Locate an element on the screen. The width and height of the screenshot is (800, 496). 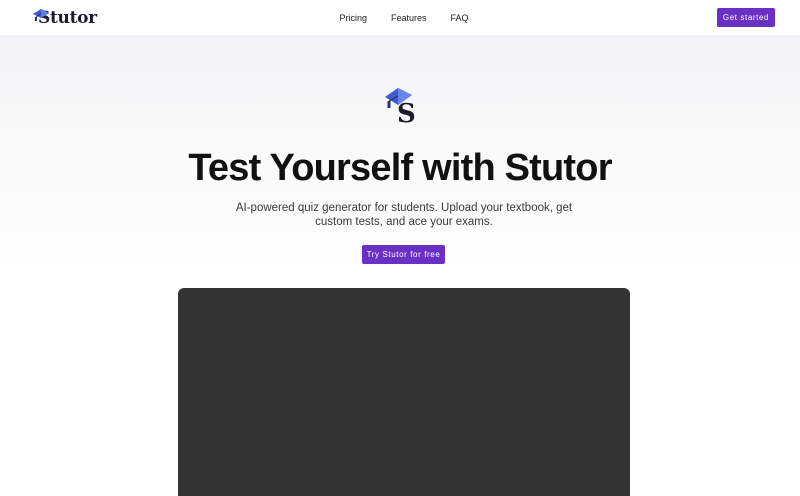
graduation-cap-icon: S is located at coordinates (400, 106).